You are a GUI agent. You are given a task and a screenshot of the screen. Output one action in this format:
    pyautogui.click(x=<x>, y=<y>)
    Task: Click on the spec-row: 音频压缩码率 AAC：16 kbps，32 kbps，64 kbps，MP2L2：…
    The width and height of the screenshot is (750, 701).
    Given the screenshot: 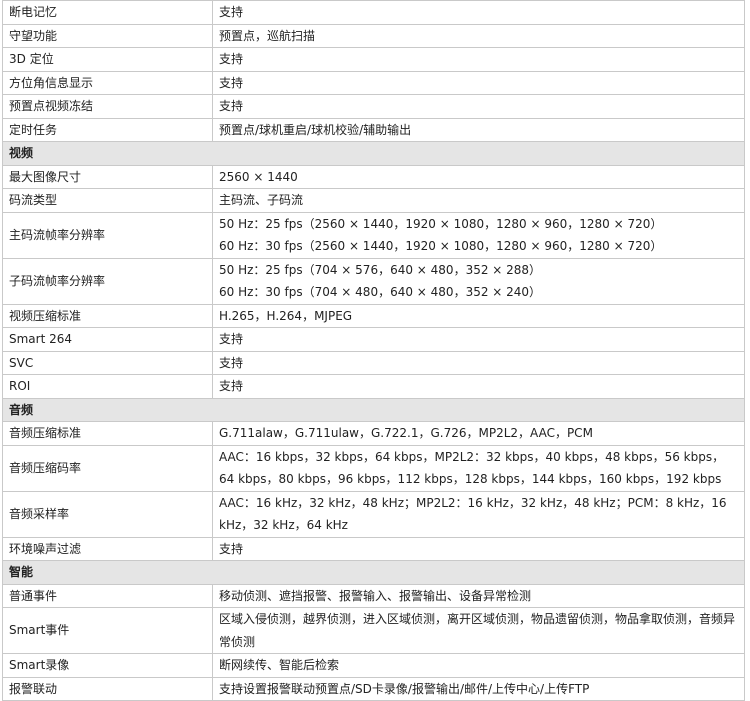 What is the action you would take?
    pyautogui.click(x=373, y=468)
    